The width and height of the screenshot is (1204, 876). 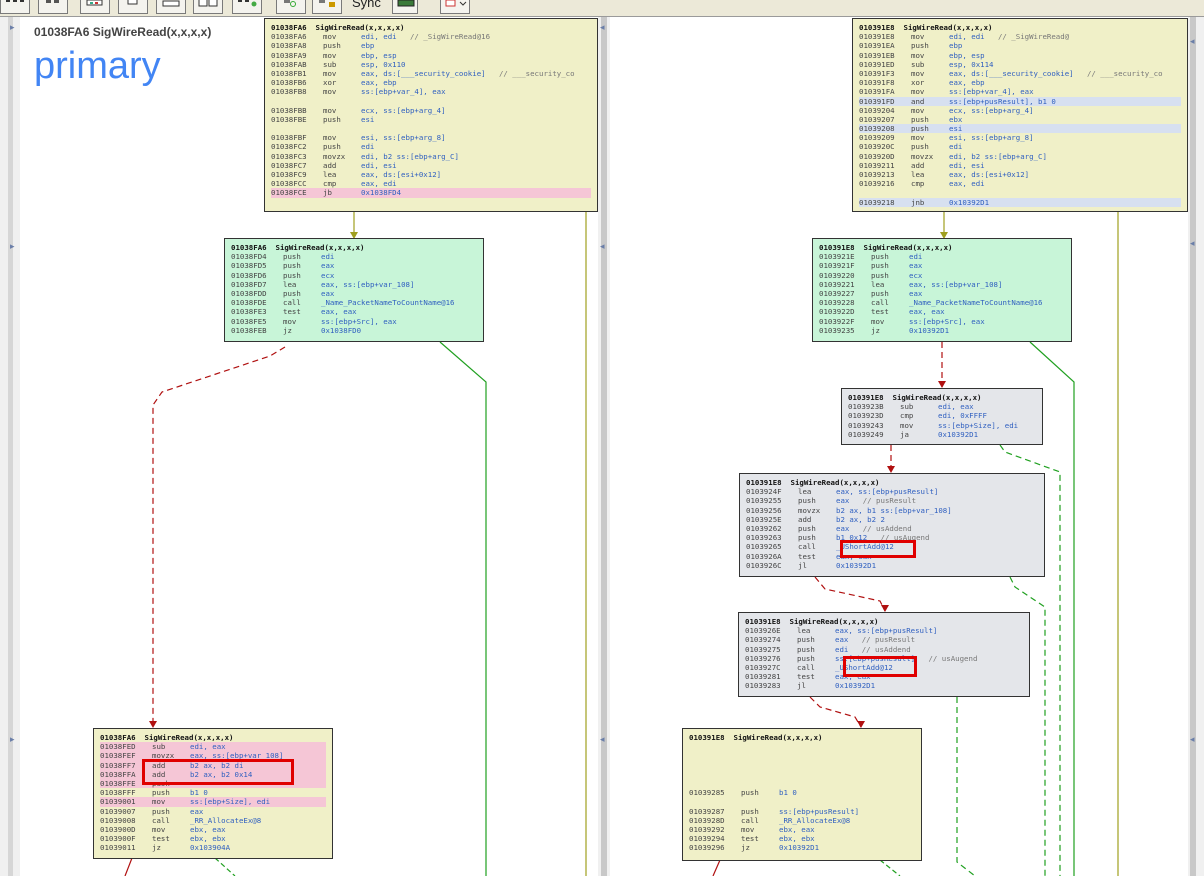 What do you see at coordinates (213, 847) in the screenshot?
I see `instruction-row: 01039011 jz 0x103904A` at bounding box center [213, 847].